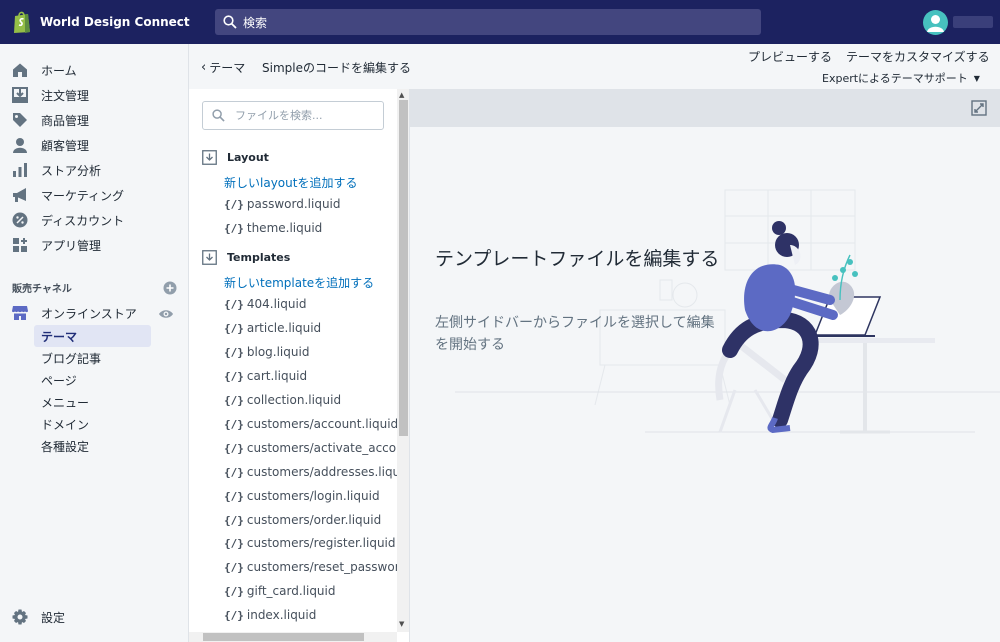  I want to click on global-search-input: 検索, so click(488, 22).